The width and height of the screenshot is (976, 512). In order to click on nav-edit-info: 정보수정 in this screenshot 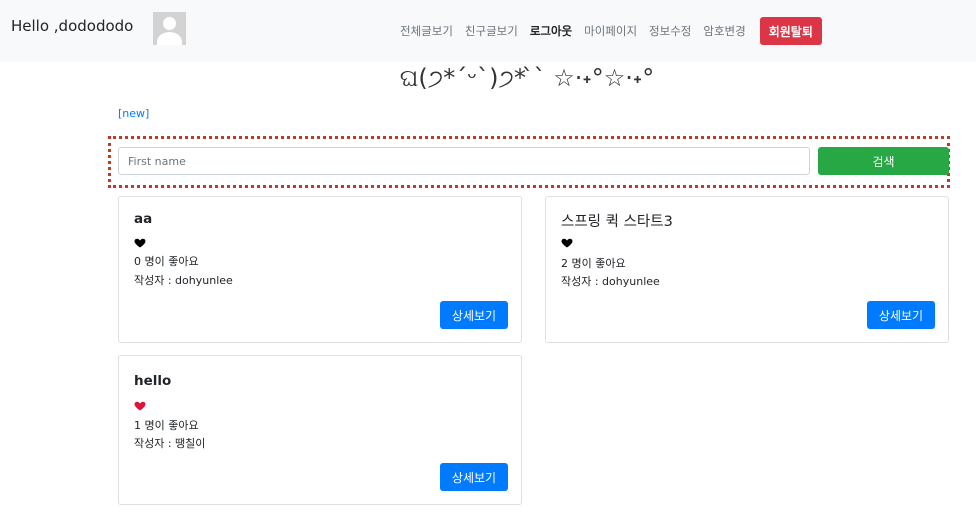, I will do `click(670, 31)`.